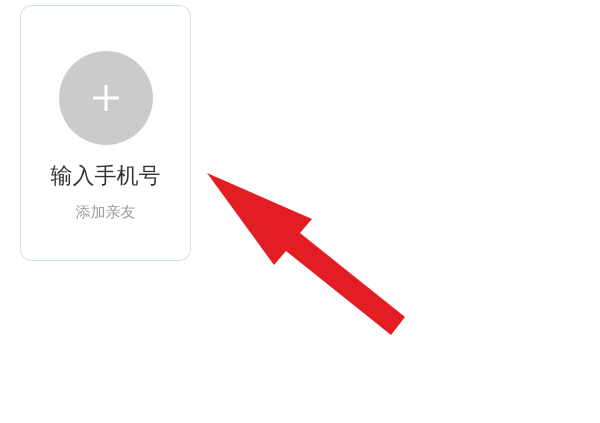  I want to click on card-title: 输入手机号, so click(105, 177).